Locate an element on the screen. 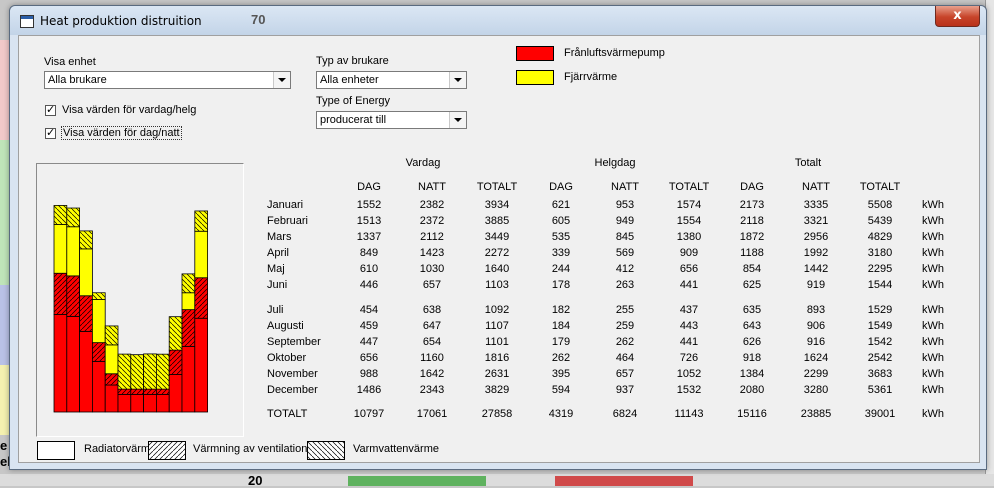  table-cell: 893 is located at coordinates (816, 310).